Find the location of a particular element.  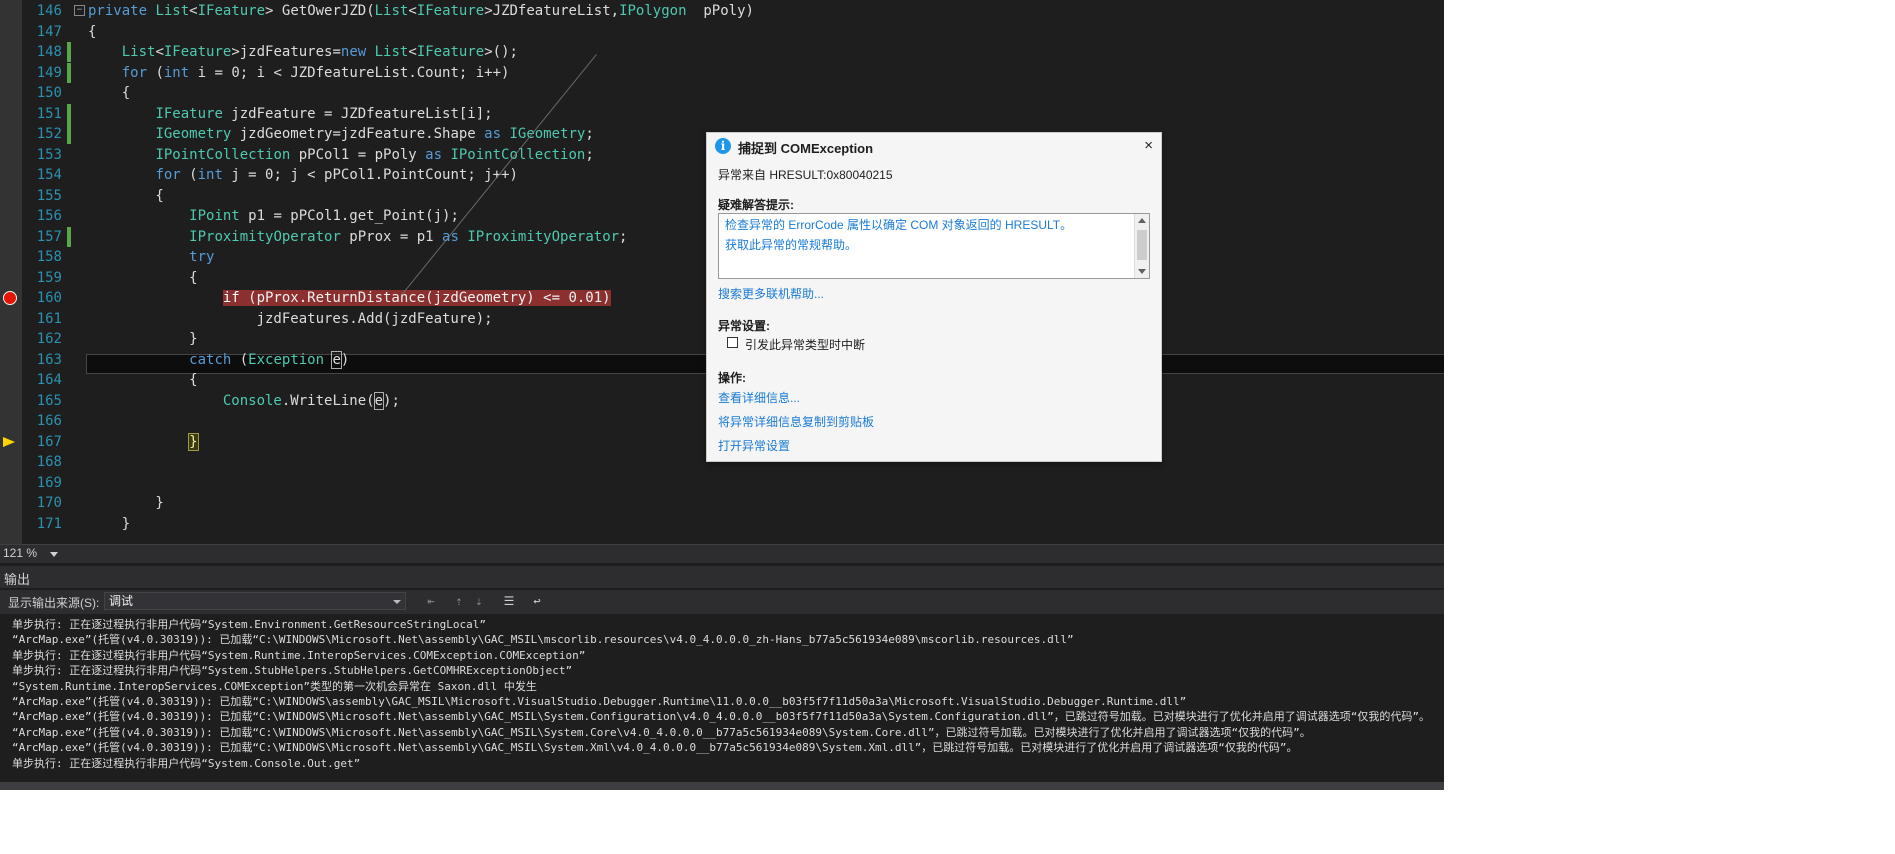

find-message-icon: ⇤ is located at coordinates (431, 601).